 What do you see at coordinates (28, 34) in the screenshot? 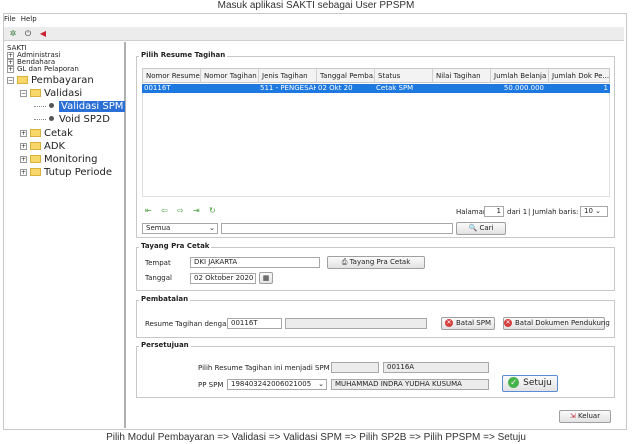
I see `power-icon: ⏻` at bounding box center [28, 34].